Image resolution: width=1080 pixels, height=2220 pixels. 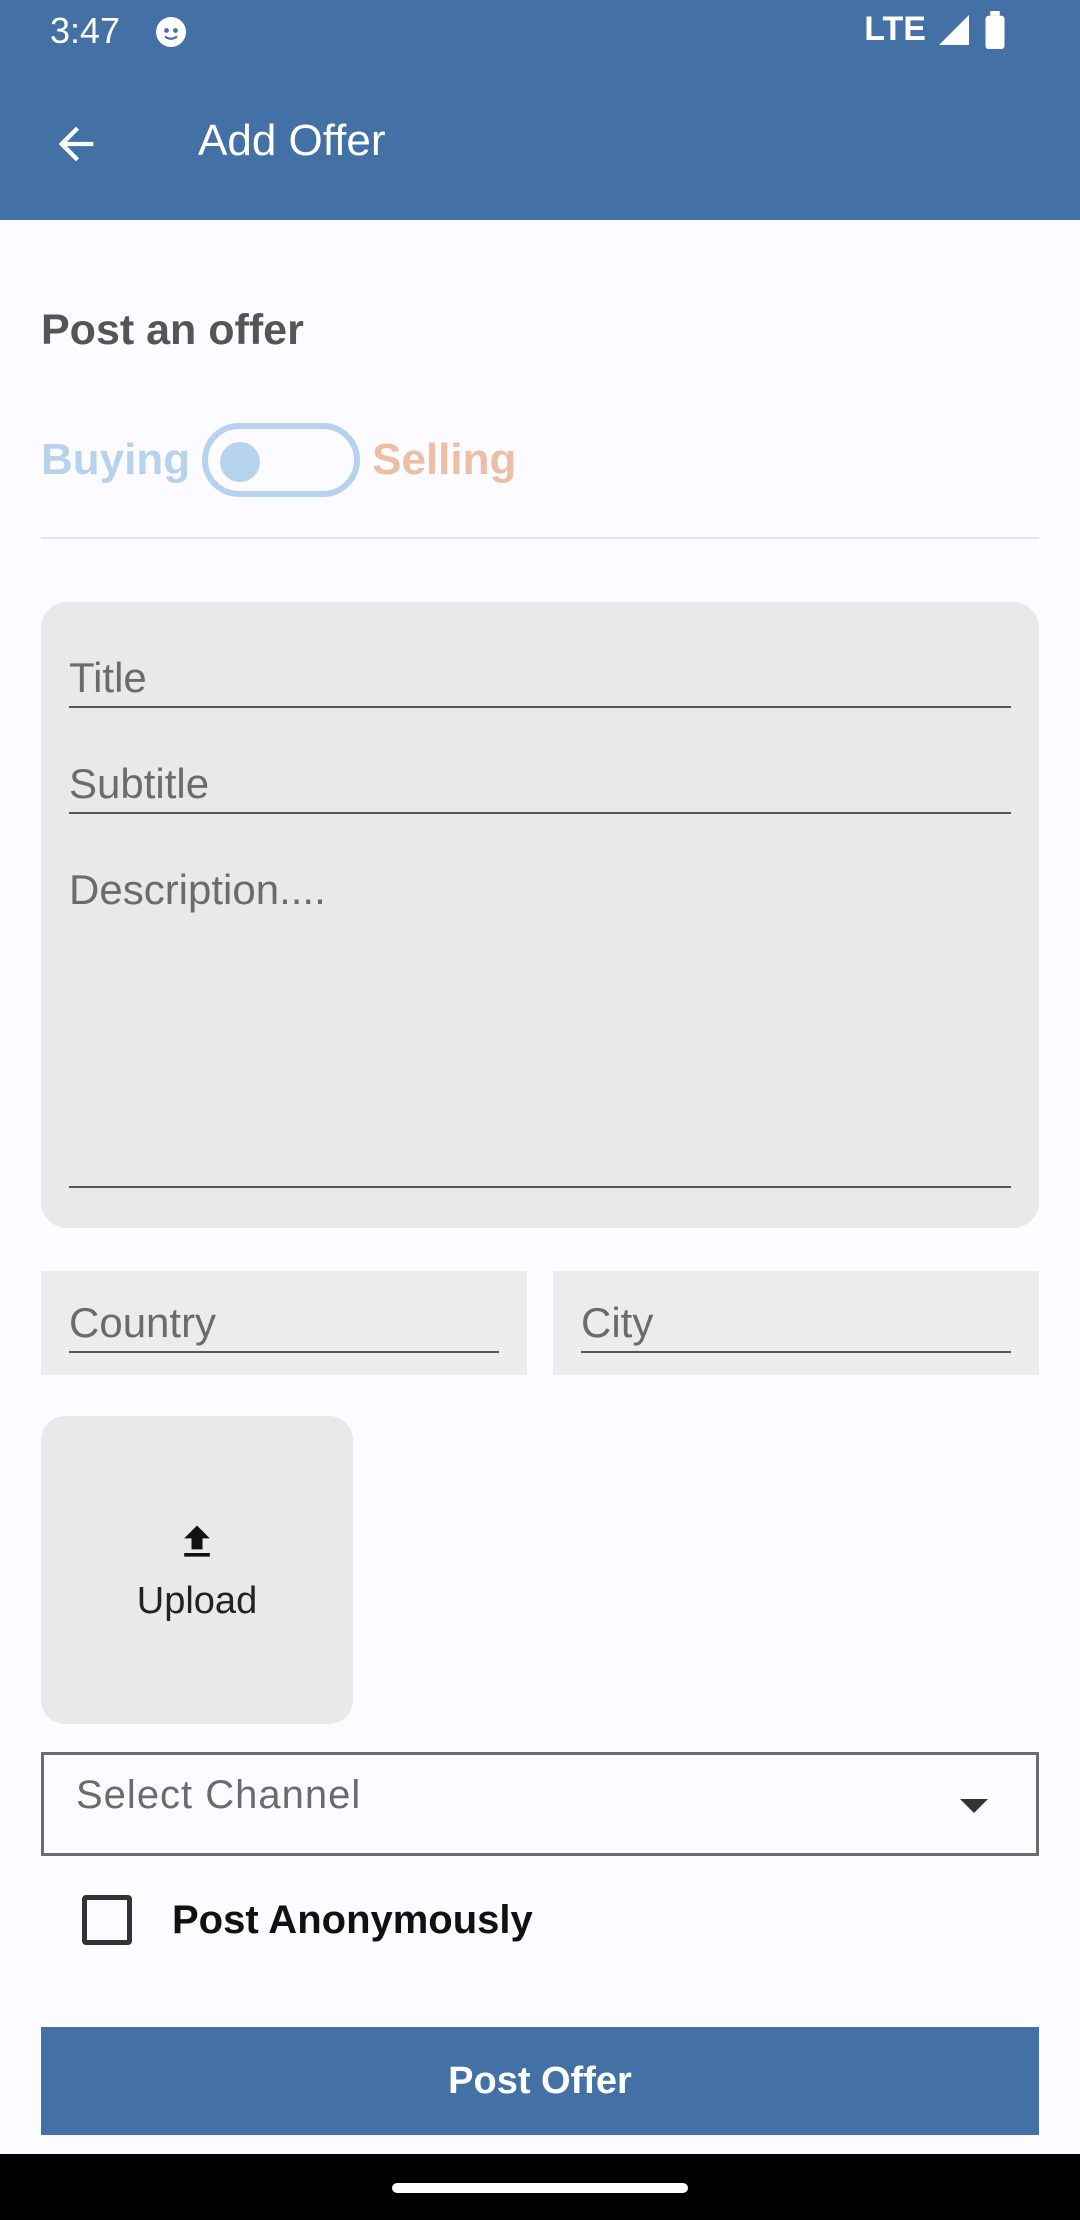 I want to click on title-input: Title, so click(x=540, y=681).